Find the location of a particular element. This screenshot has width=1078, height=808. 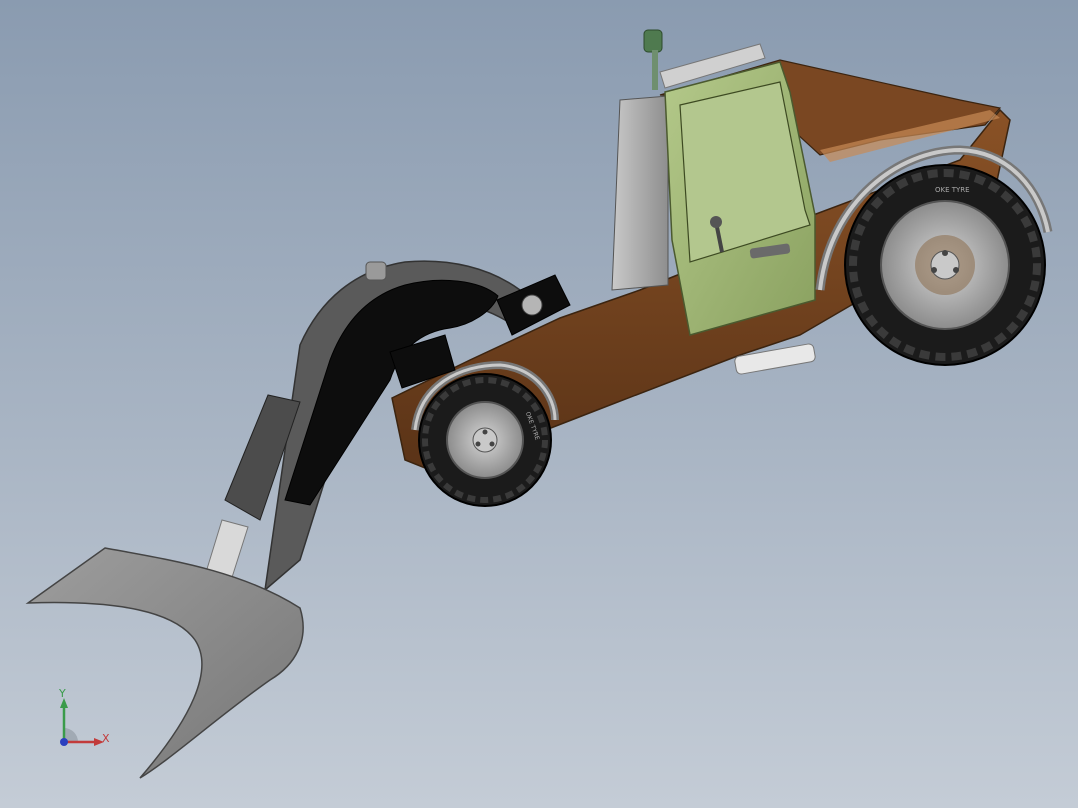

cab-pillar is located at coordinates (640, 193).